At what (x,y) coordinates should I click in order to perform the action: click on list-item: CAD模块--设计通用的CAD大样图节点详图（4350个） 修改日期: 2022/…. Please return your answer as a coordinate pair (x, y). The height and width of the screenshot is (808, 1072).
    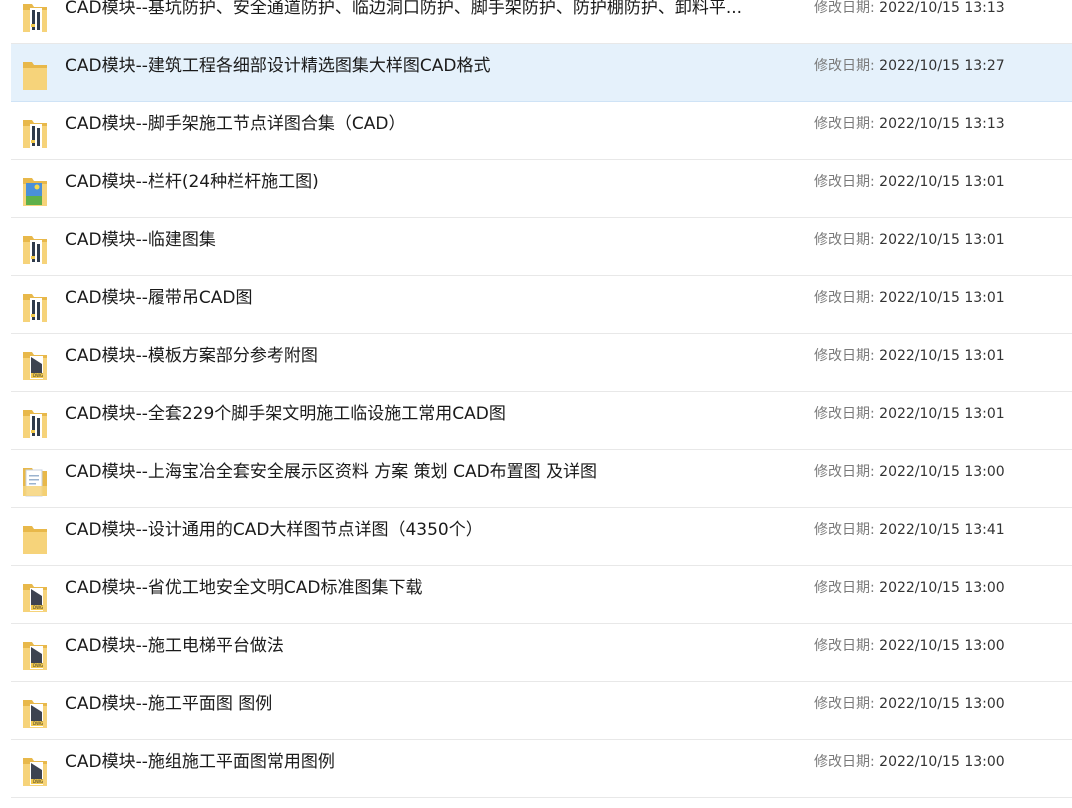
    Looking at the image, I should click on (541, 537).